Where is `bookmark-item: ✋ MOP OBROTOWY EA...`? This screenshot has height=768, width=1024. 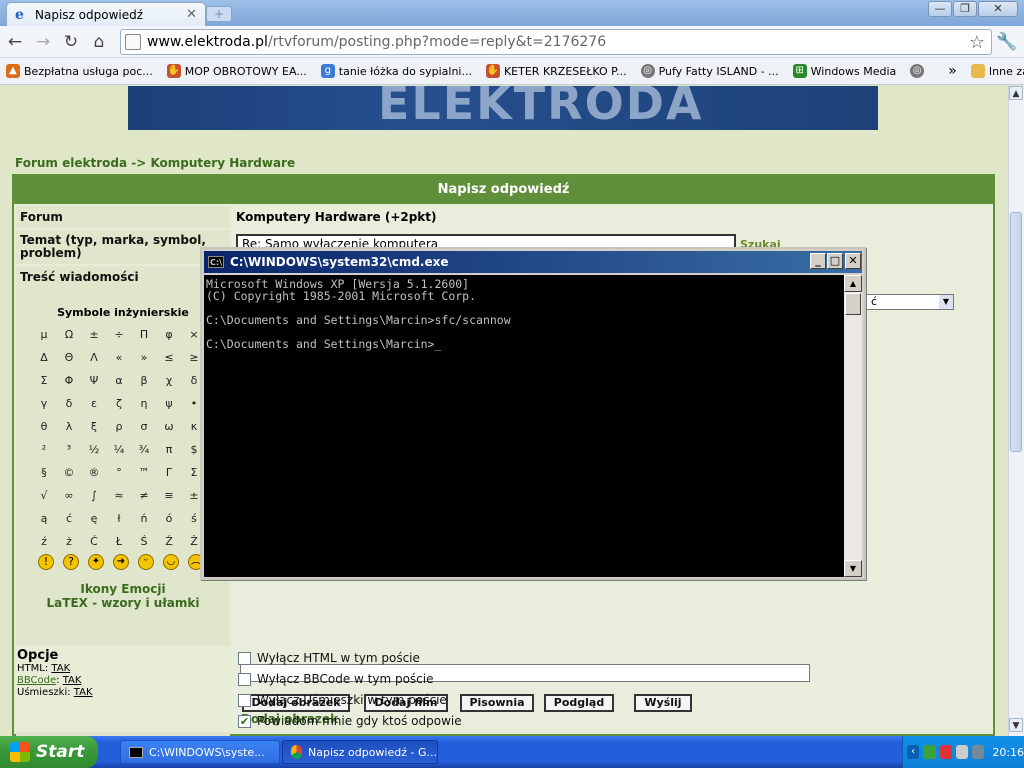 bookmark-item: ✋ MOP OBROTOWY EA... is located at coordinates (236, 71).